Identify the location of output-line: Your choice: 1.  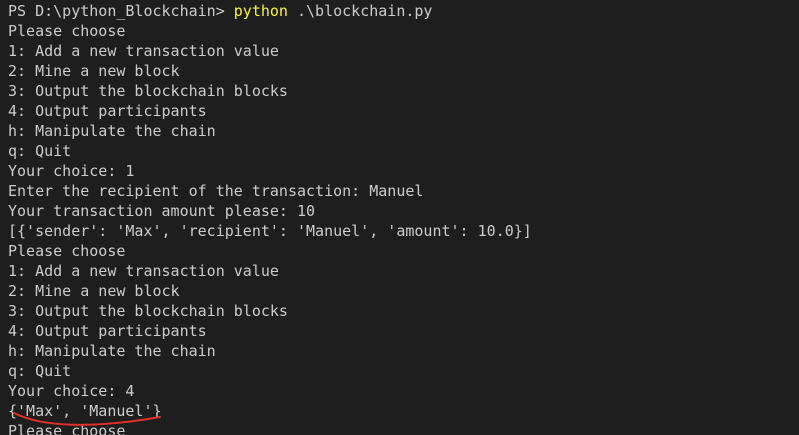
(71, 171).